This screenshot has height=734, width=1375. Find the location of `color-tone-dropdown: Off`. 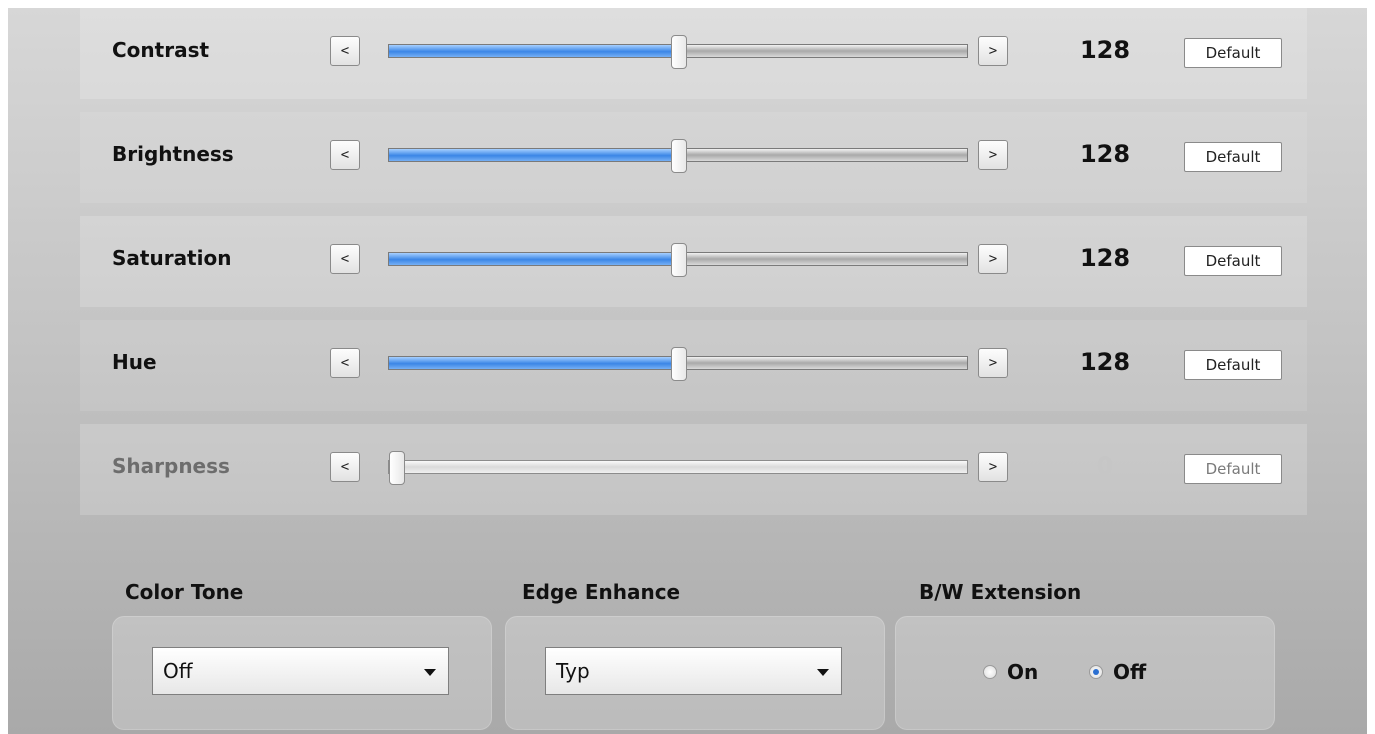

color-tone-dropdown: Off is located at coordinates (300, 671).